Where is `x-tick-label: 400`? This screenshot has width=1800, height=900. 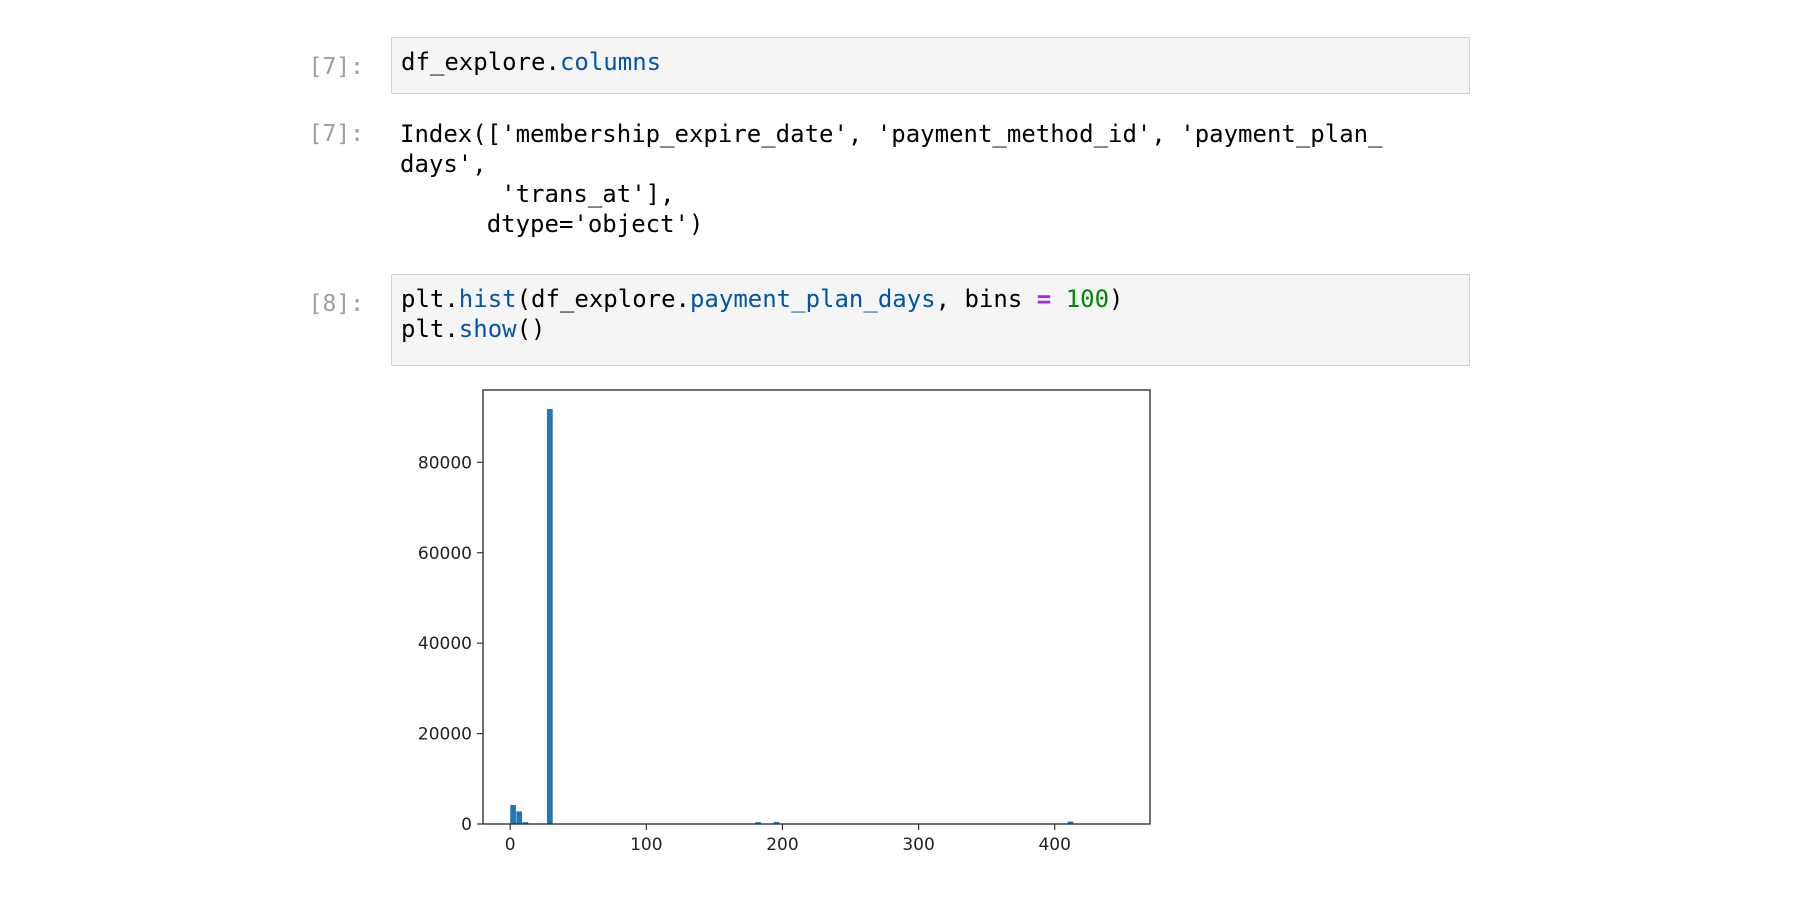 x-tick-label: 400 is located at coordinates (1054, 845).